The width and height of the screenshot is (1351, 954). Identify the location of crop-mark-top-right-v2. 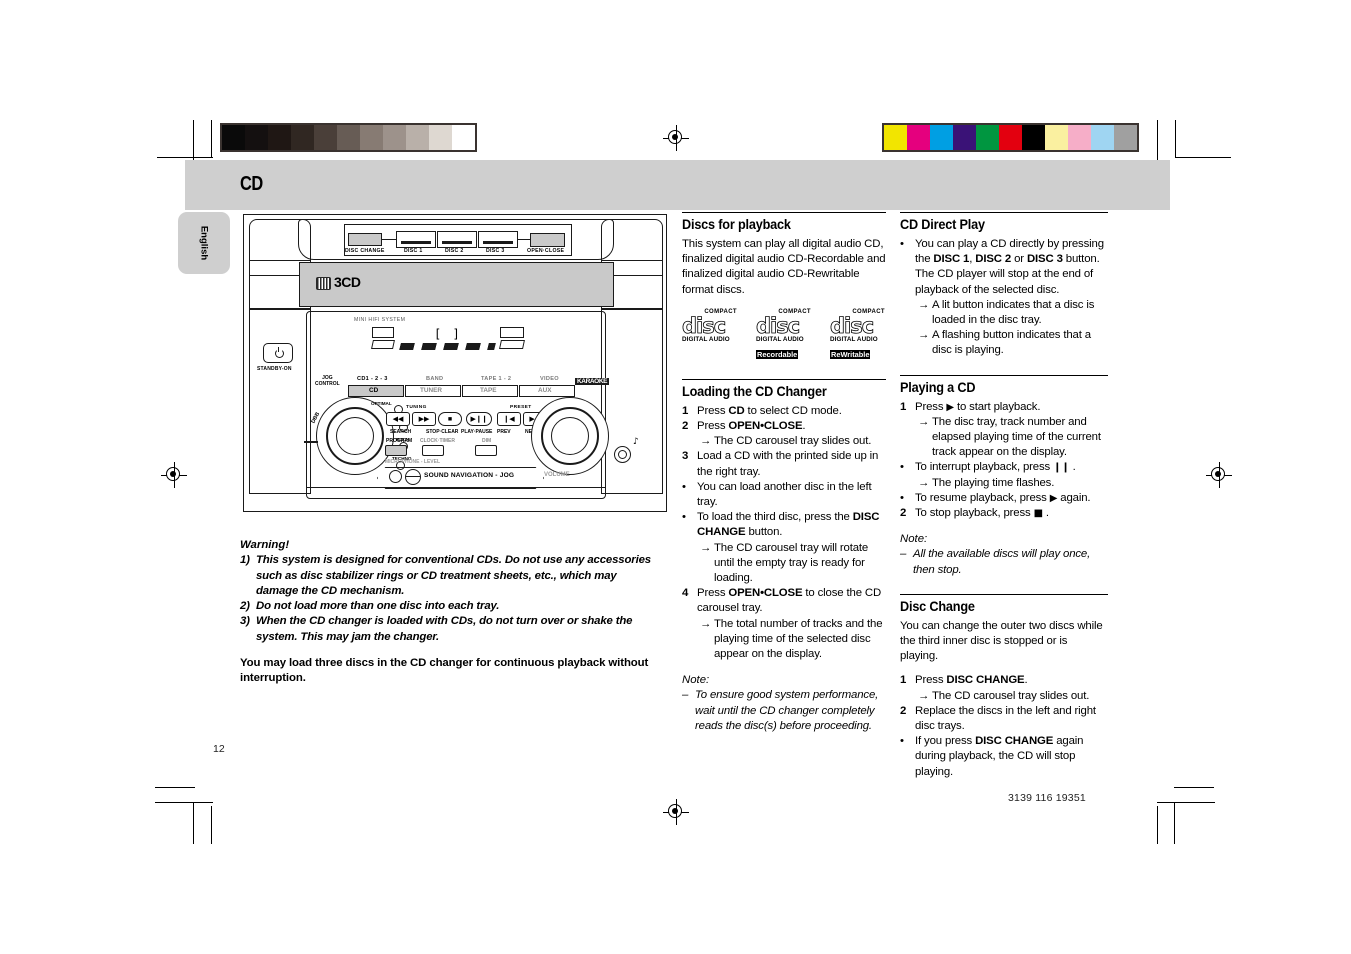
(1176, 138).